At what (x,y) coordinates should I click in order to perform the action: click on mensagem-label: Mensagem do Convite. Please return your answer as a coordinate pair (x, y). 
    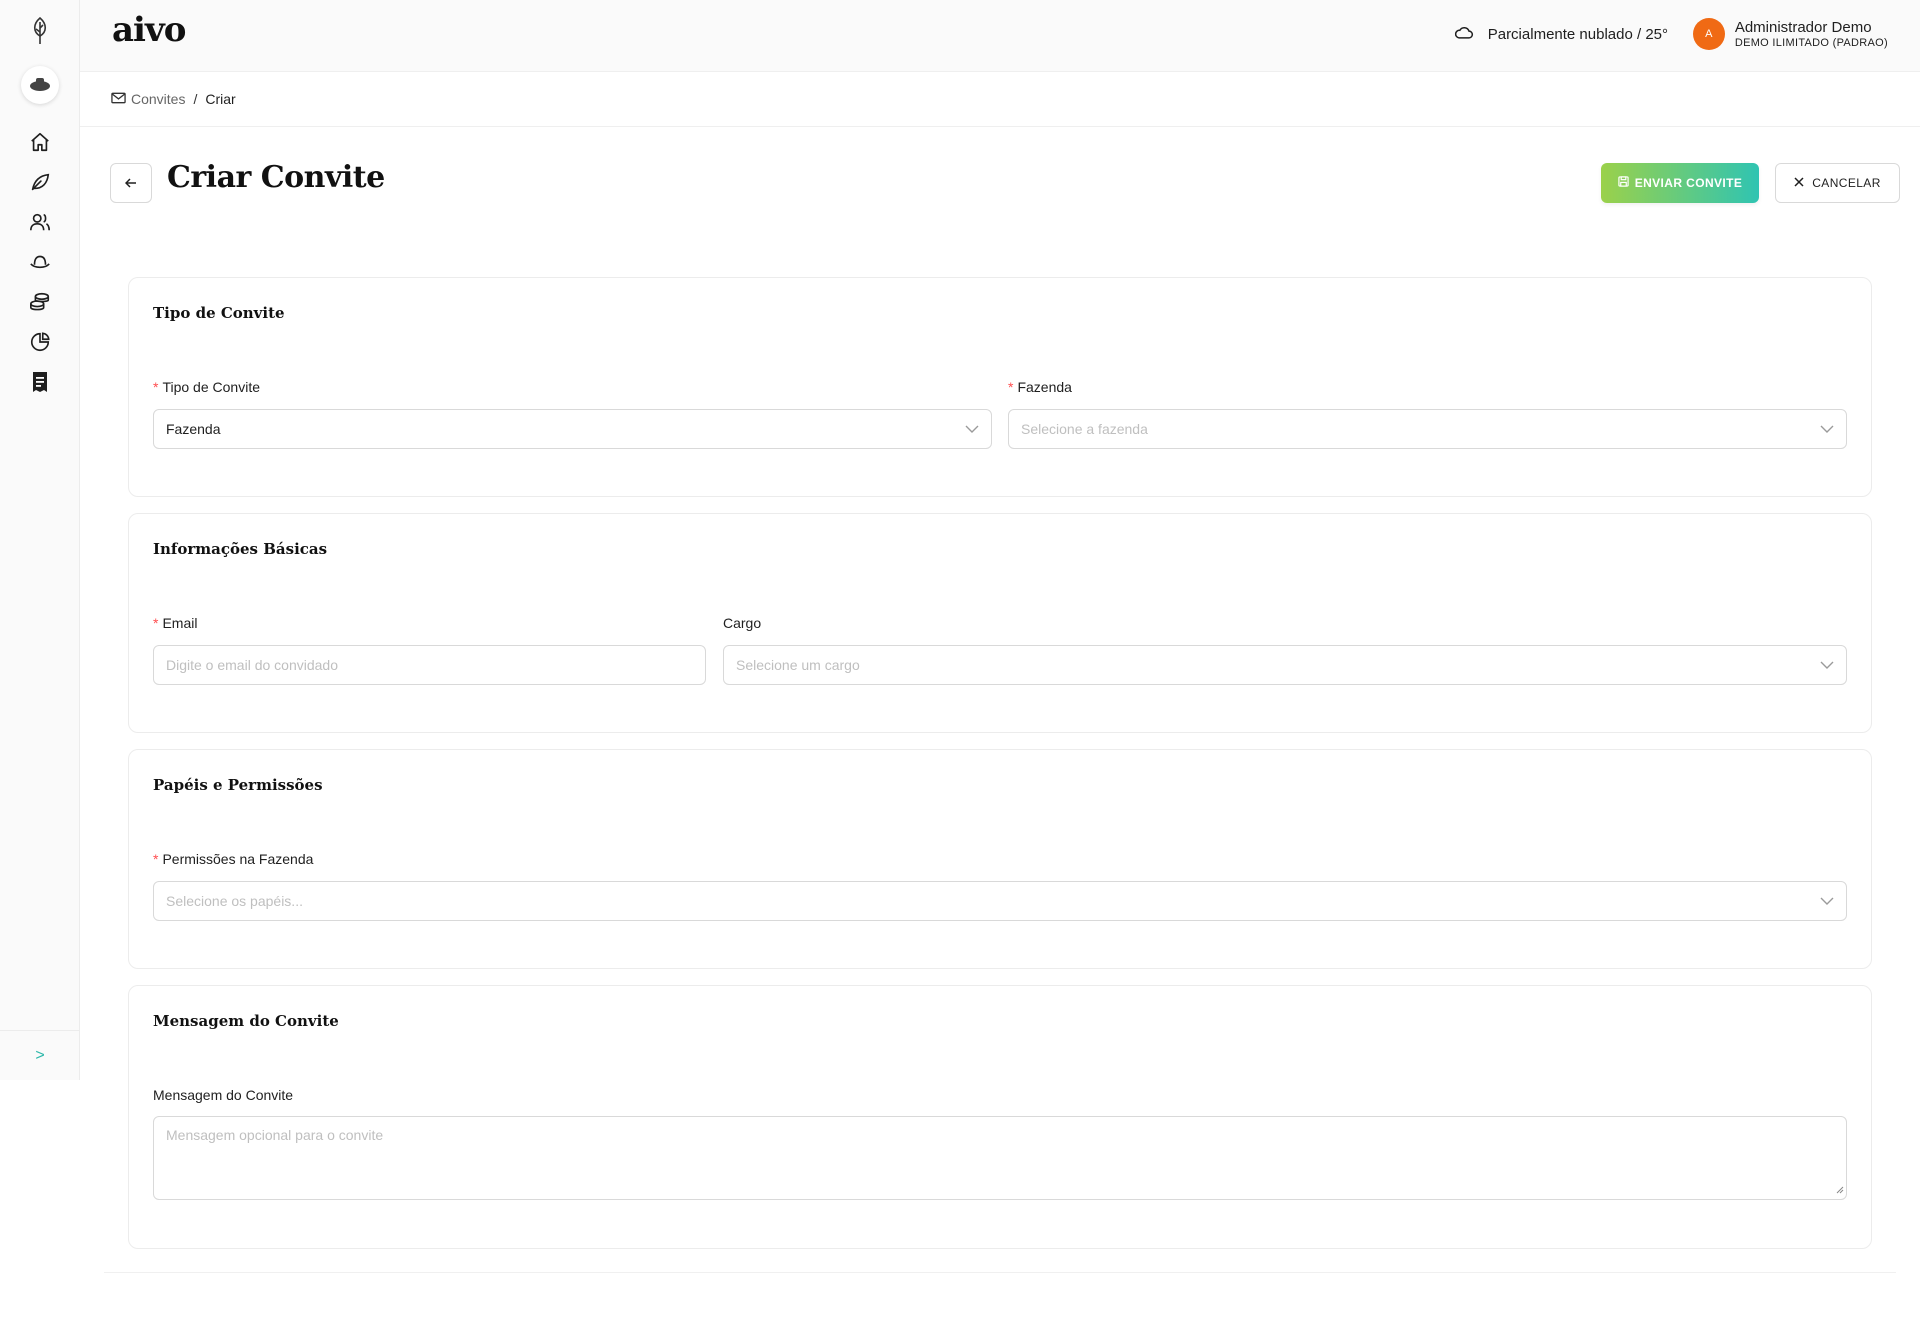
    Looking at the image, I should click on (223, 1095).